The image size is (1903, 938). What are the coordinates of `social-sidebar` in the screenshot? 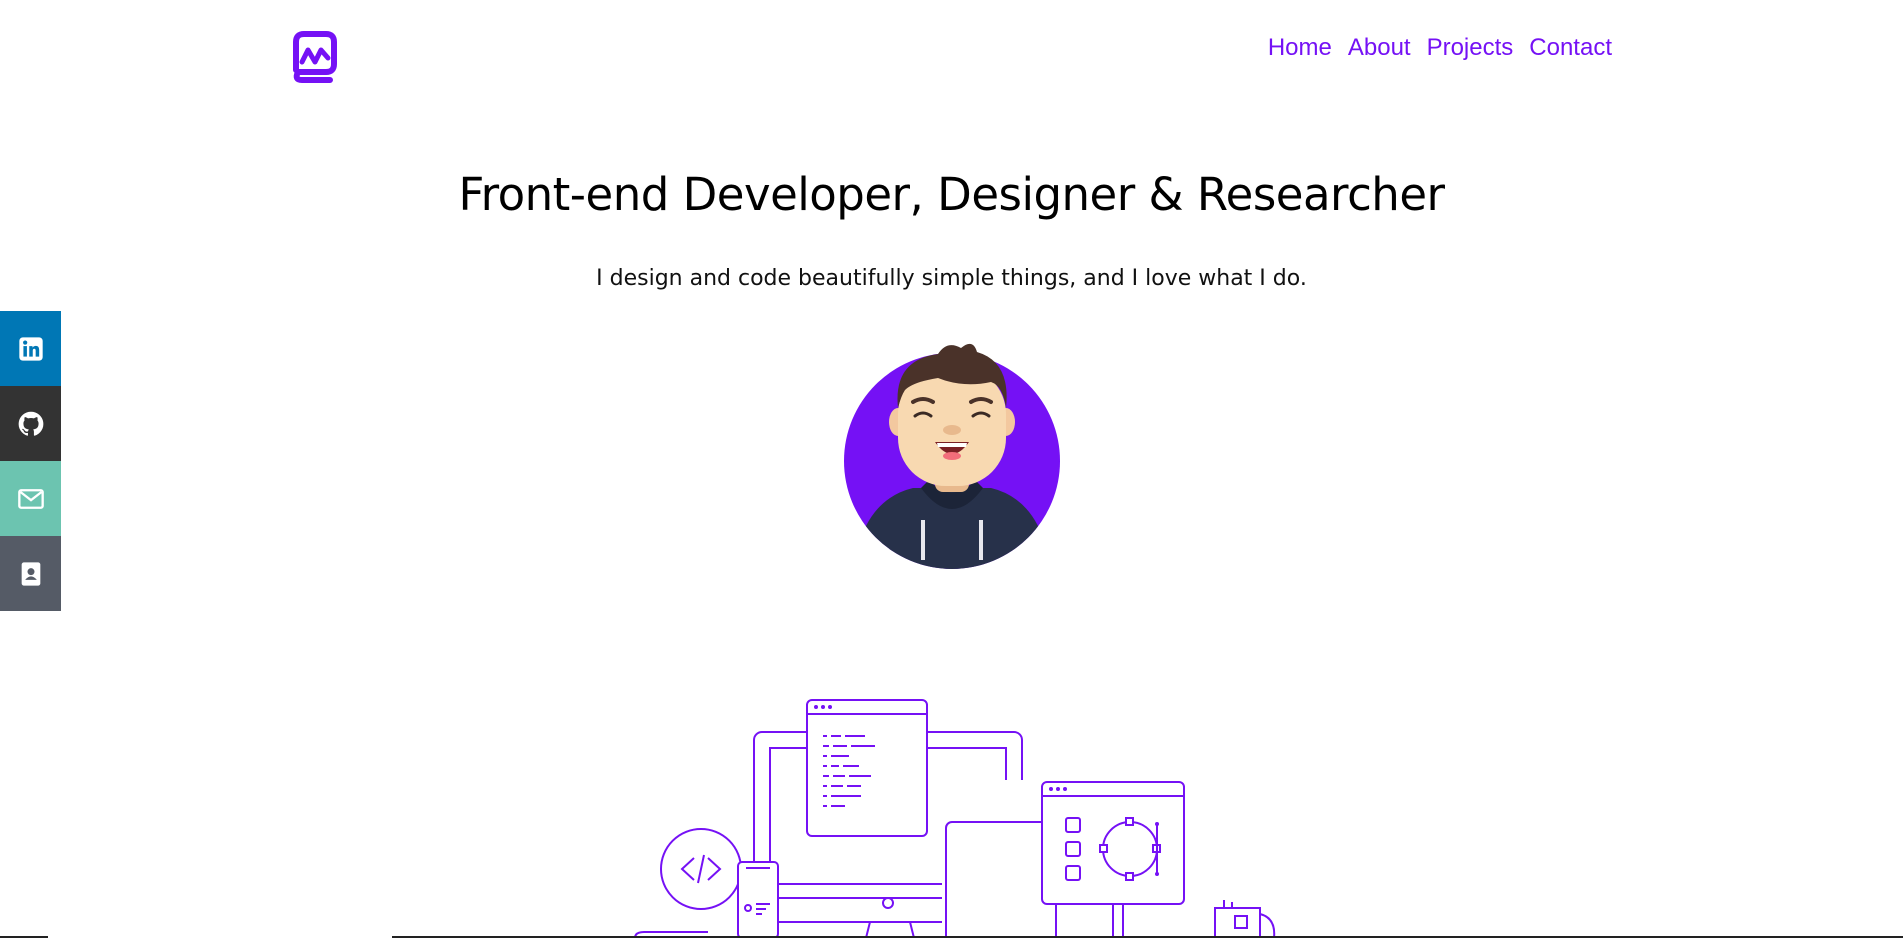 It's located at (30, 461).